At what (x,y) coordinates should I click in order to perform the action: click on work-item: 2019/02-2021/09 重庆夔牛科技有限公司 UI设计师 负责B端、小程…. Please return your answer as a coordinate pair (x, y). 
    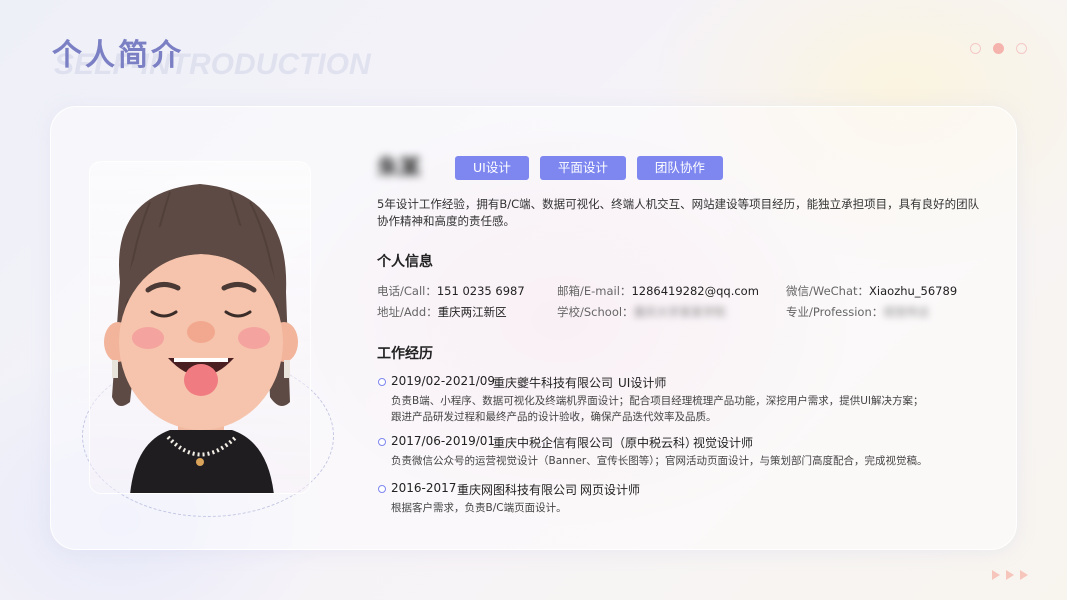
    Looking at the image, I should click on (672, 399).